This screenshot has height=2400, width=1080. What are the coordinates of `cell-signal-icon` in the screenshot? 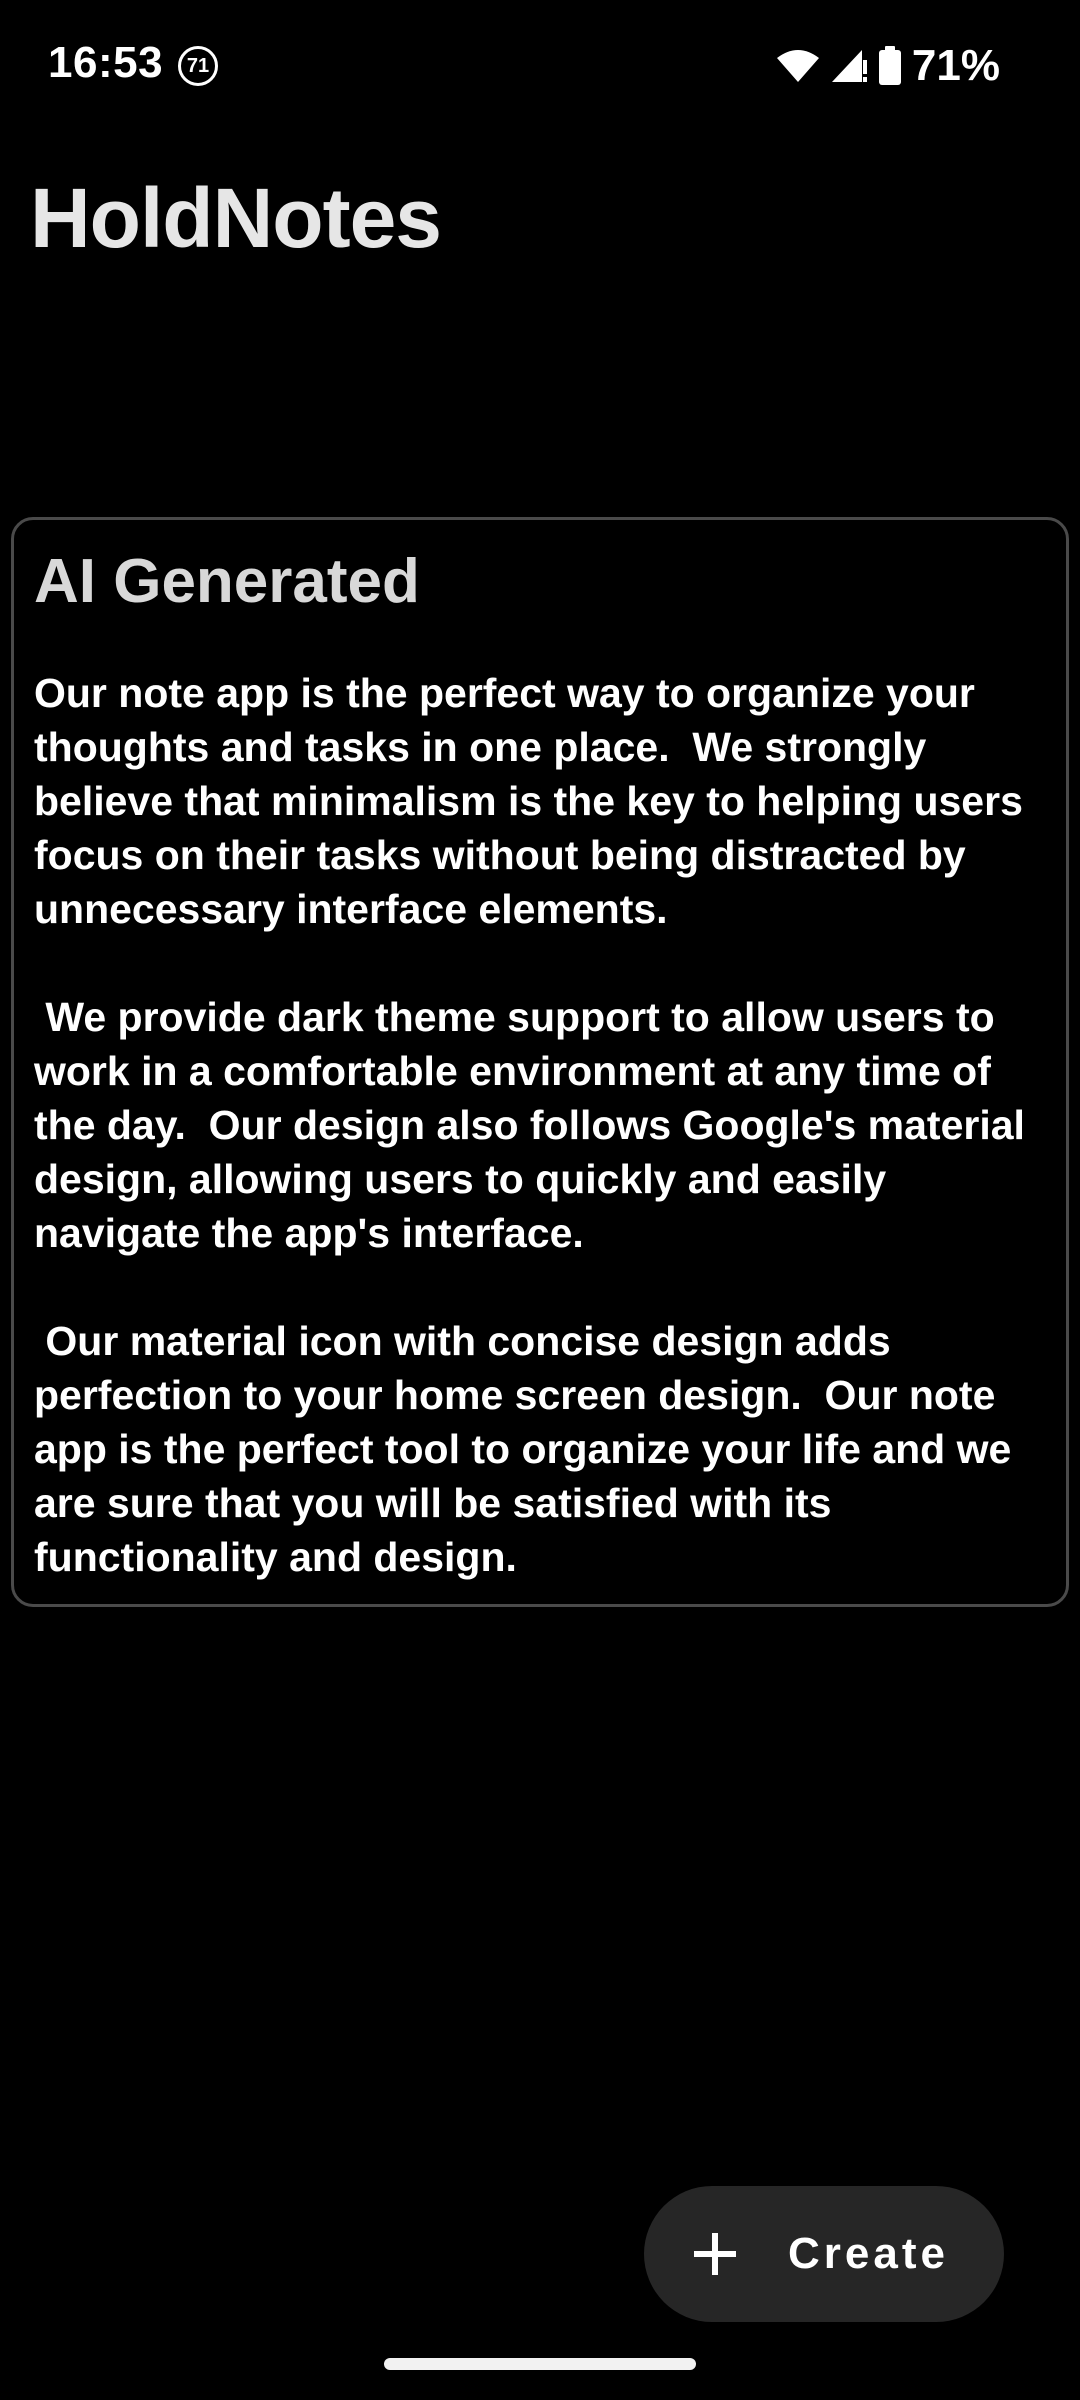 It's located at (849, 66).